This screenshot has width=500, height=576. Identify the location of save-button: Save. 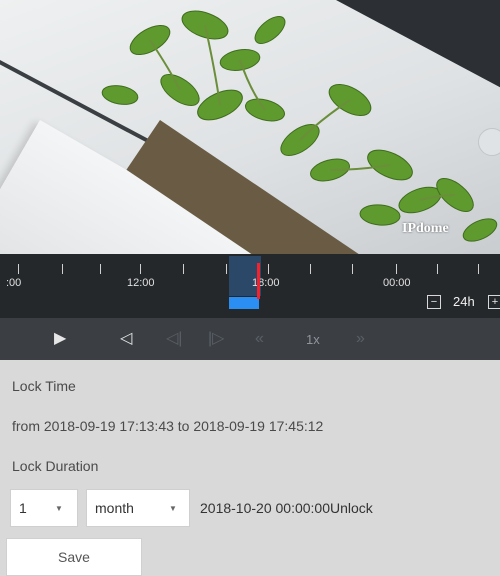
(74, 557).